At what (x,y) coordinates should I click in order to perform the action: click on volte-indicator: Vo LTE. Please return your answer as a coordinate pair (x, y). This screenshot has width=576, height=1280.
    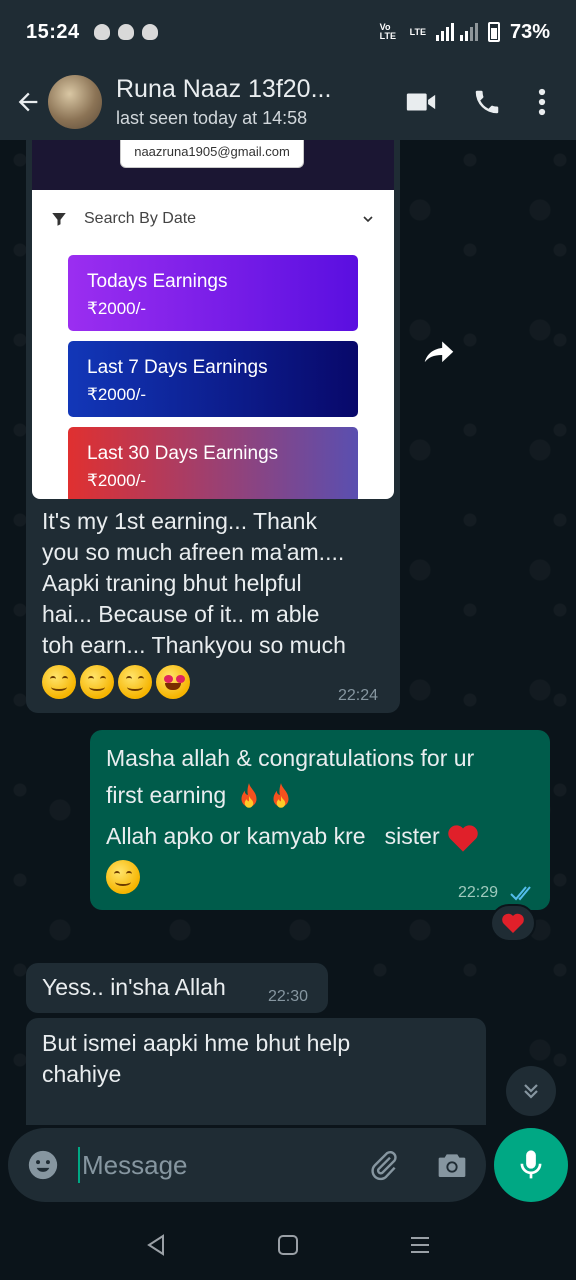
    Looking at the image, I should click on (387, 31).